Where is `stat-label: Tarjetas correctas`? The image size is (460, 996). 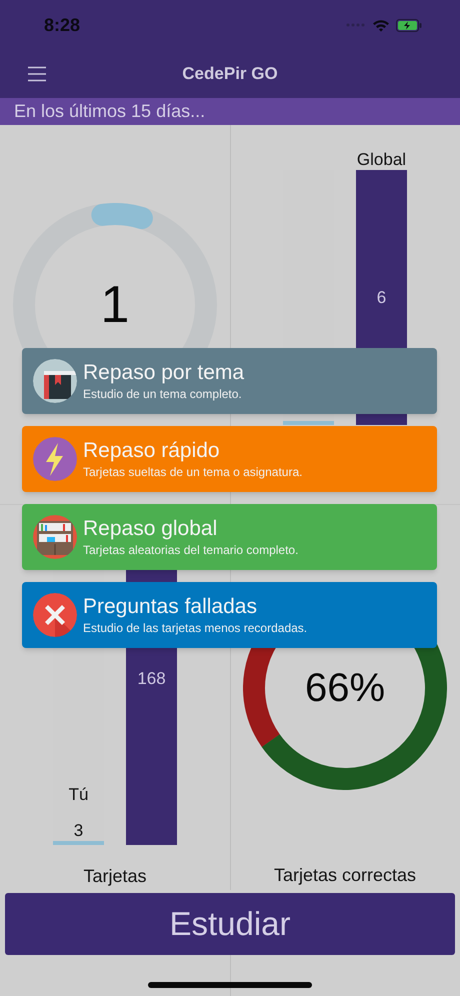 stat-label: Tarjetas correctas is located at coordinates (345, 875).